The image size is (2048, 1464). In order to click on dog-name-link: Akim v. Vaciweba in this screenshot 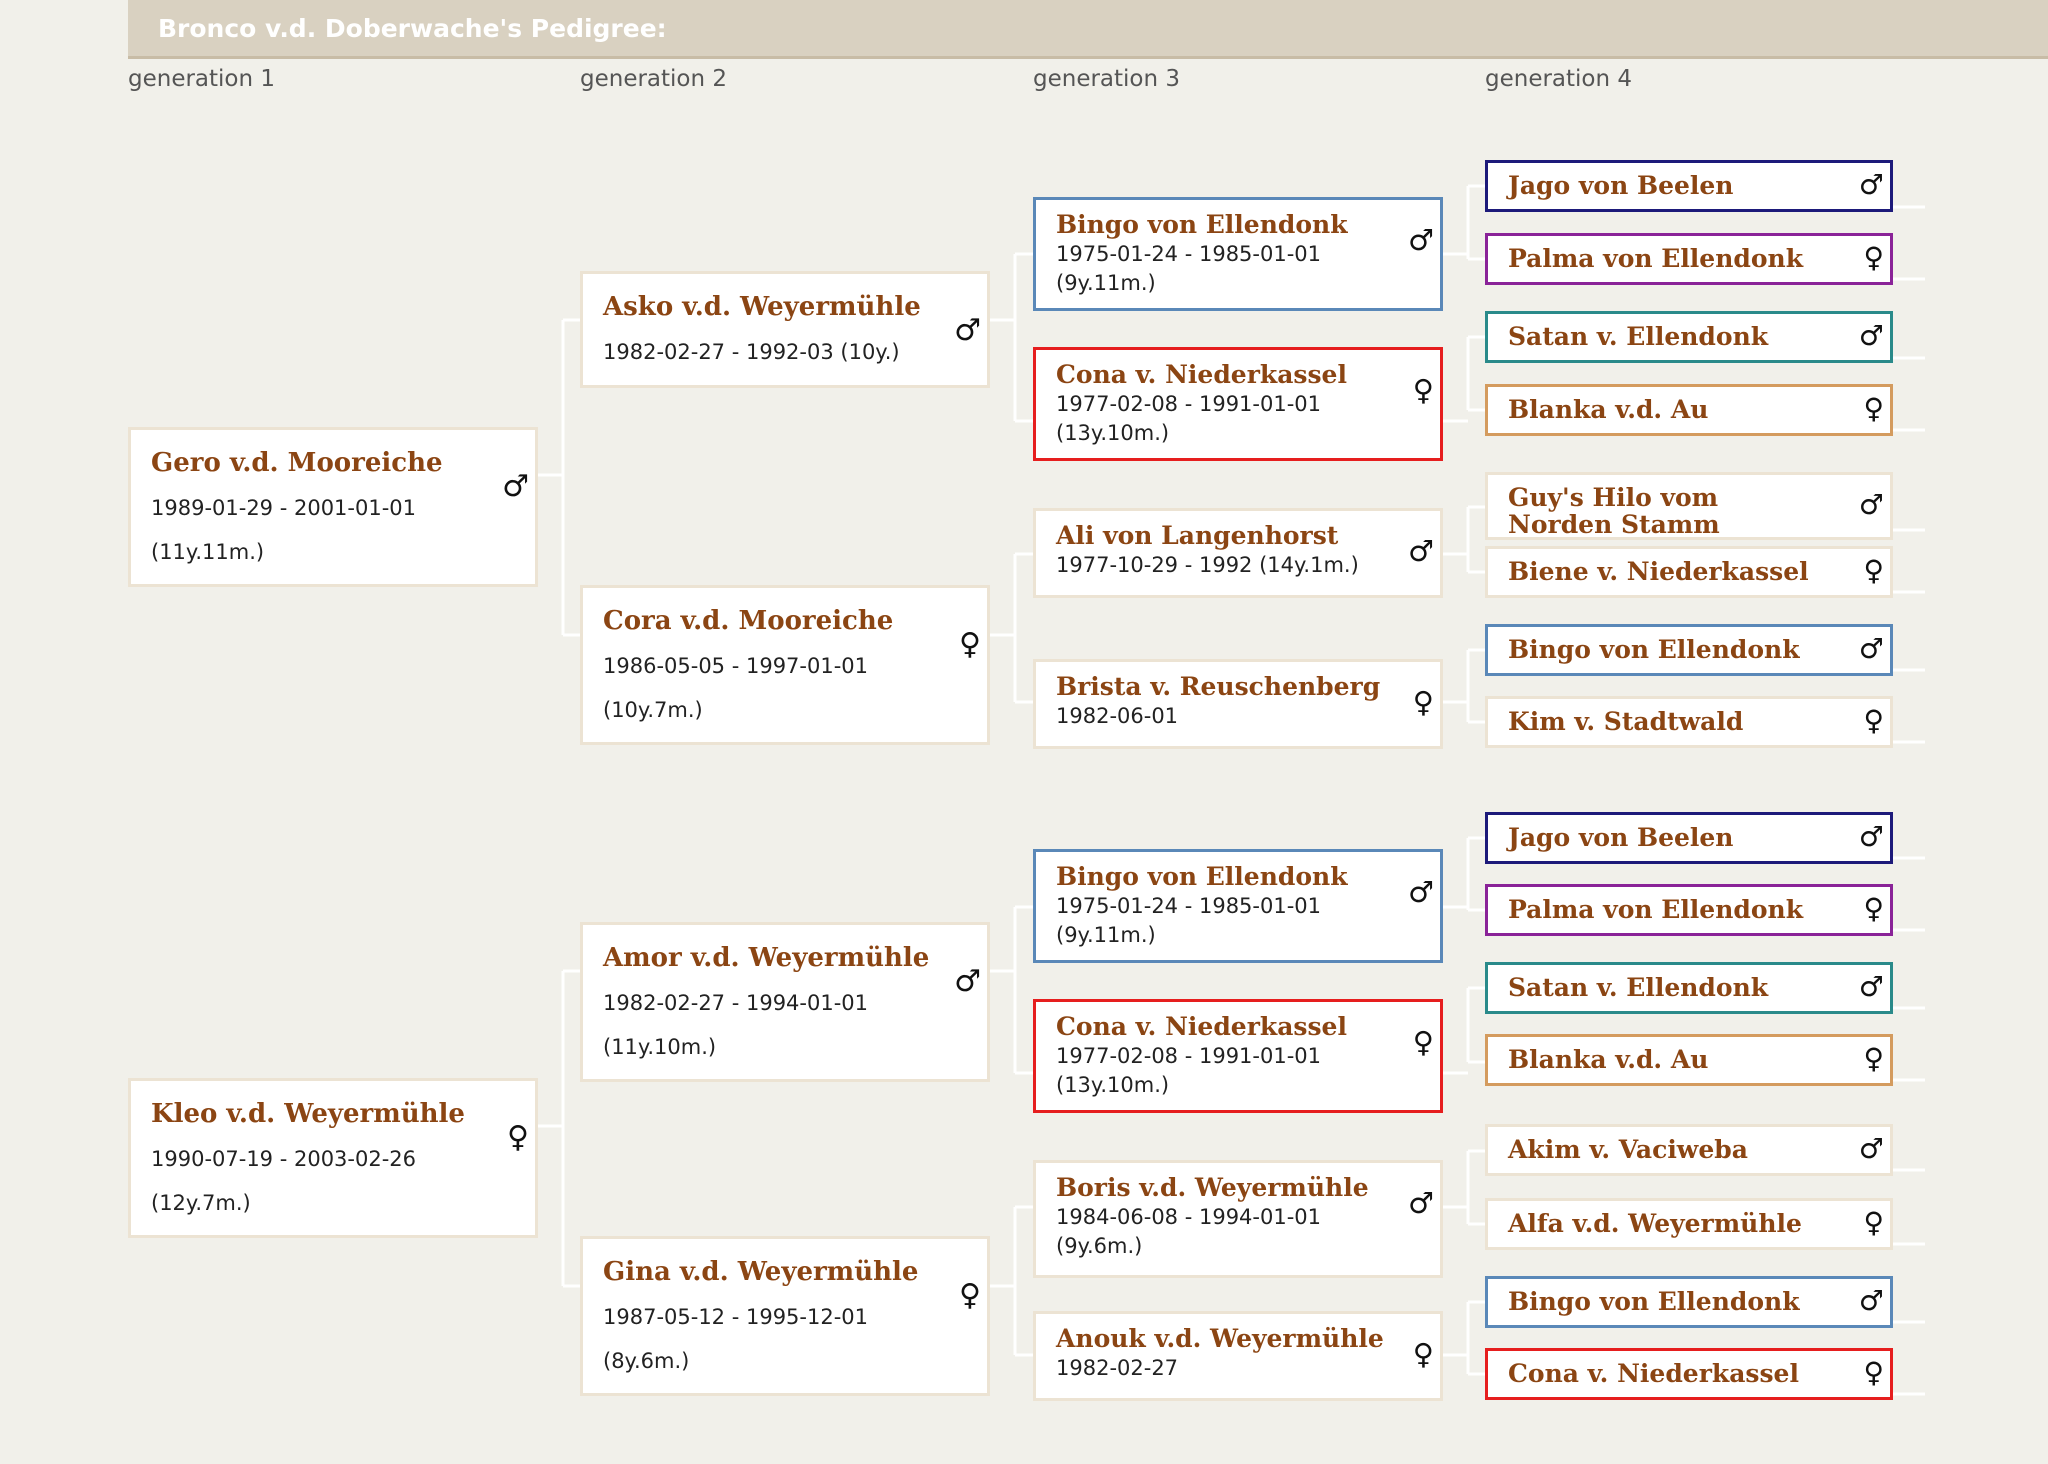, I will do `click(1628, 1149)`.